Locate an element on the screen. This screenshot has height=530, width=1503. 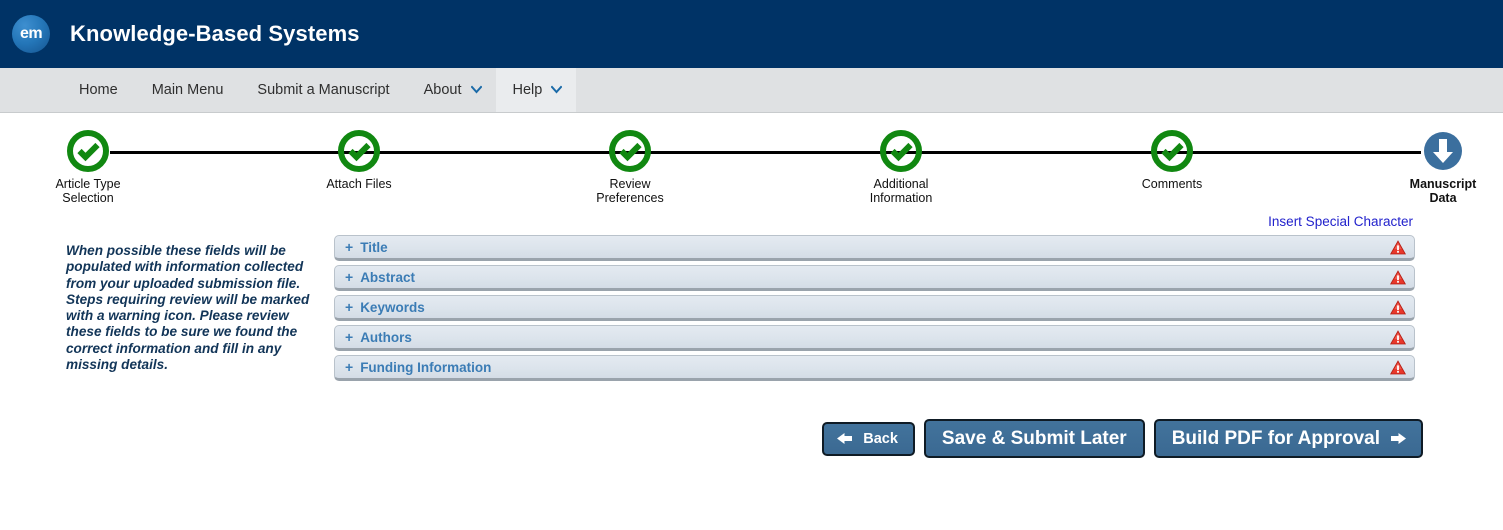
stepper-step-label-line2: Preferences is located at coordinates (630, 198).